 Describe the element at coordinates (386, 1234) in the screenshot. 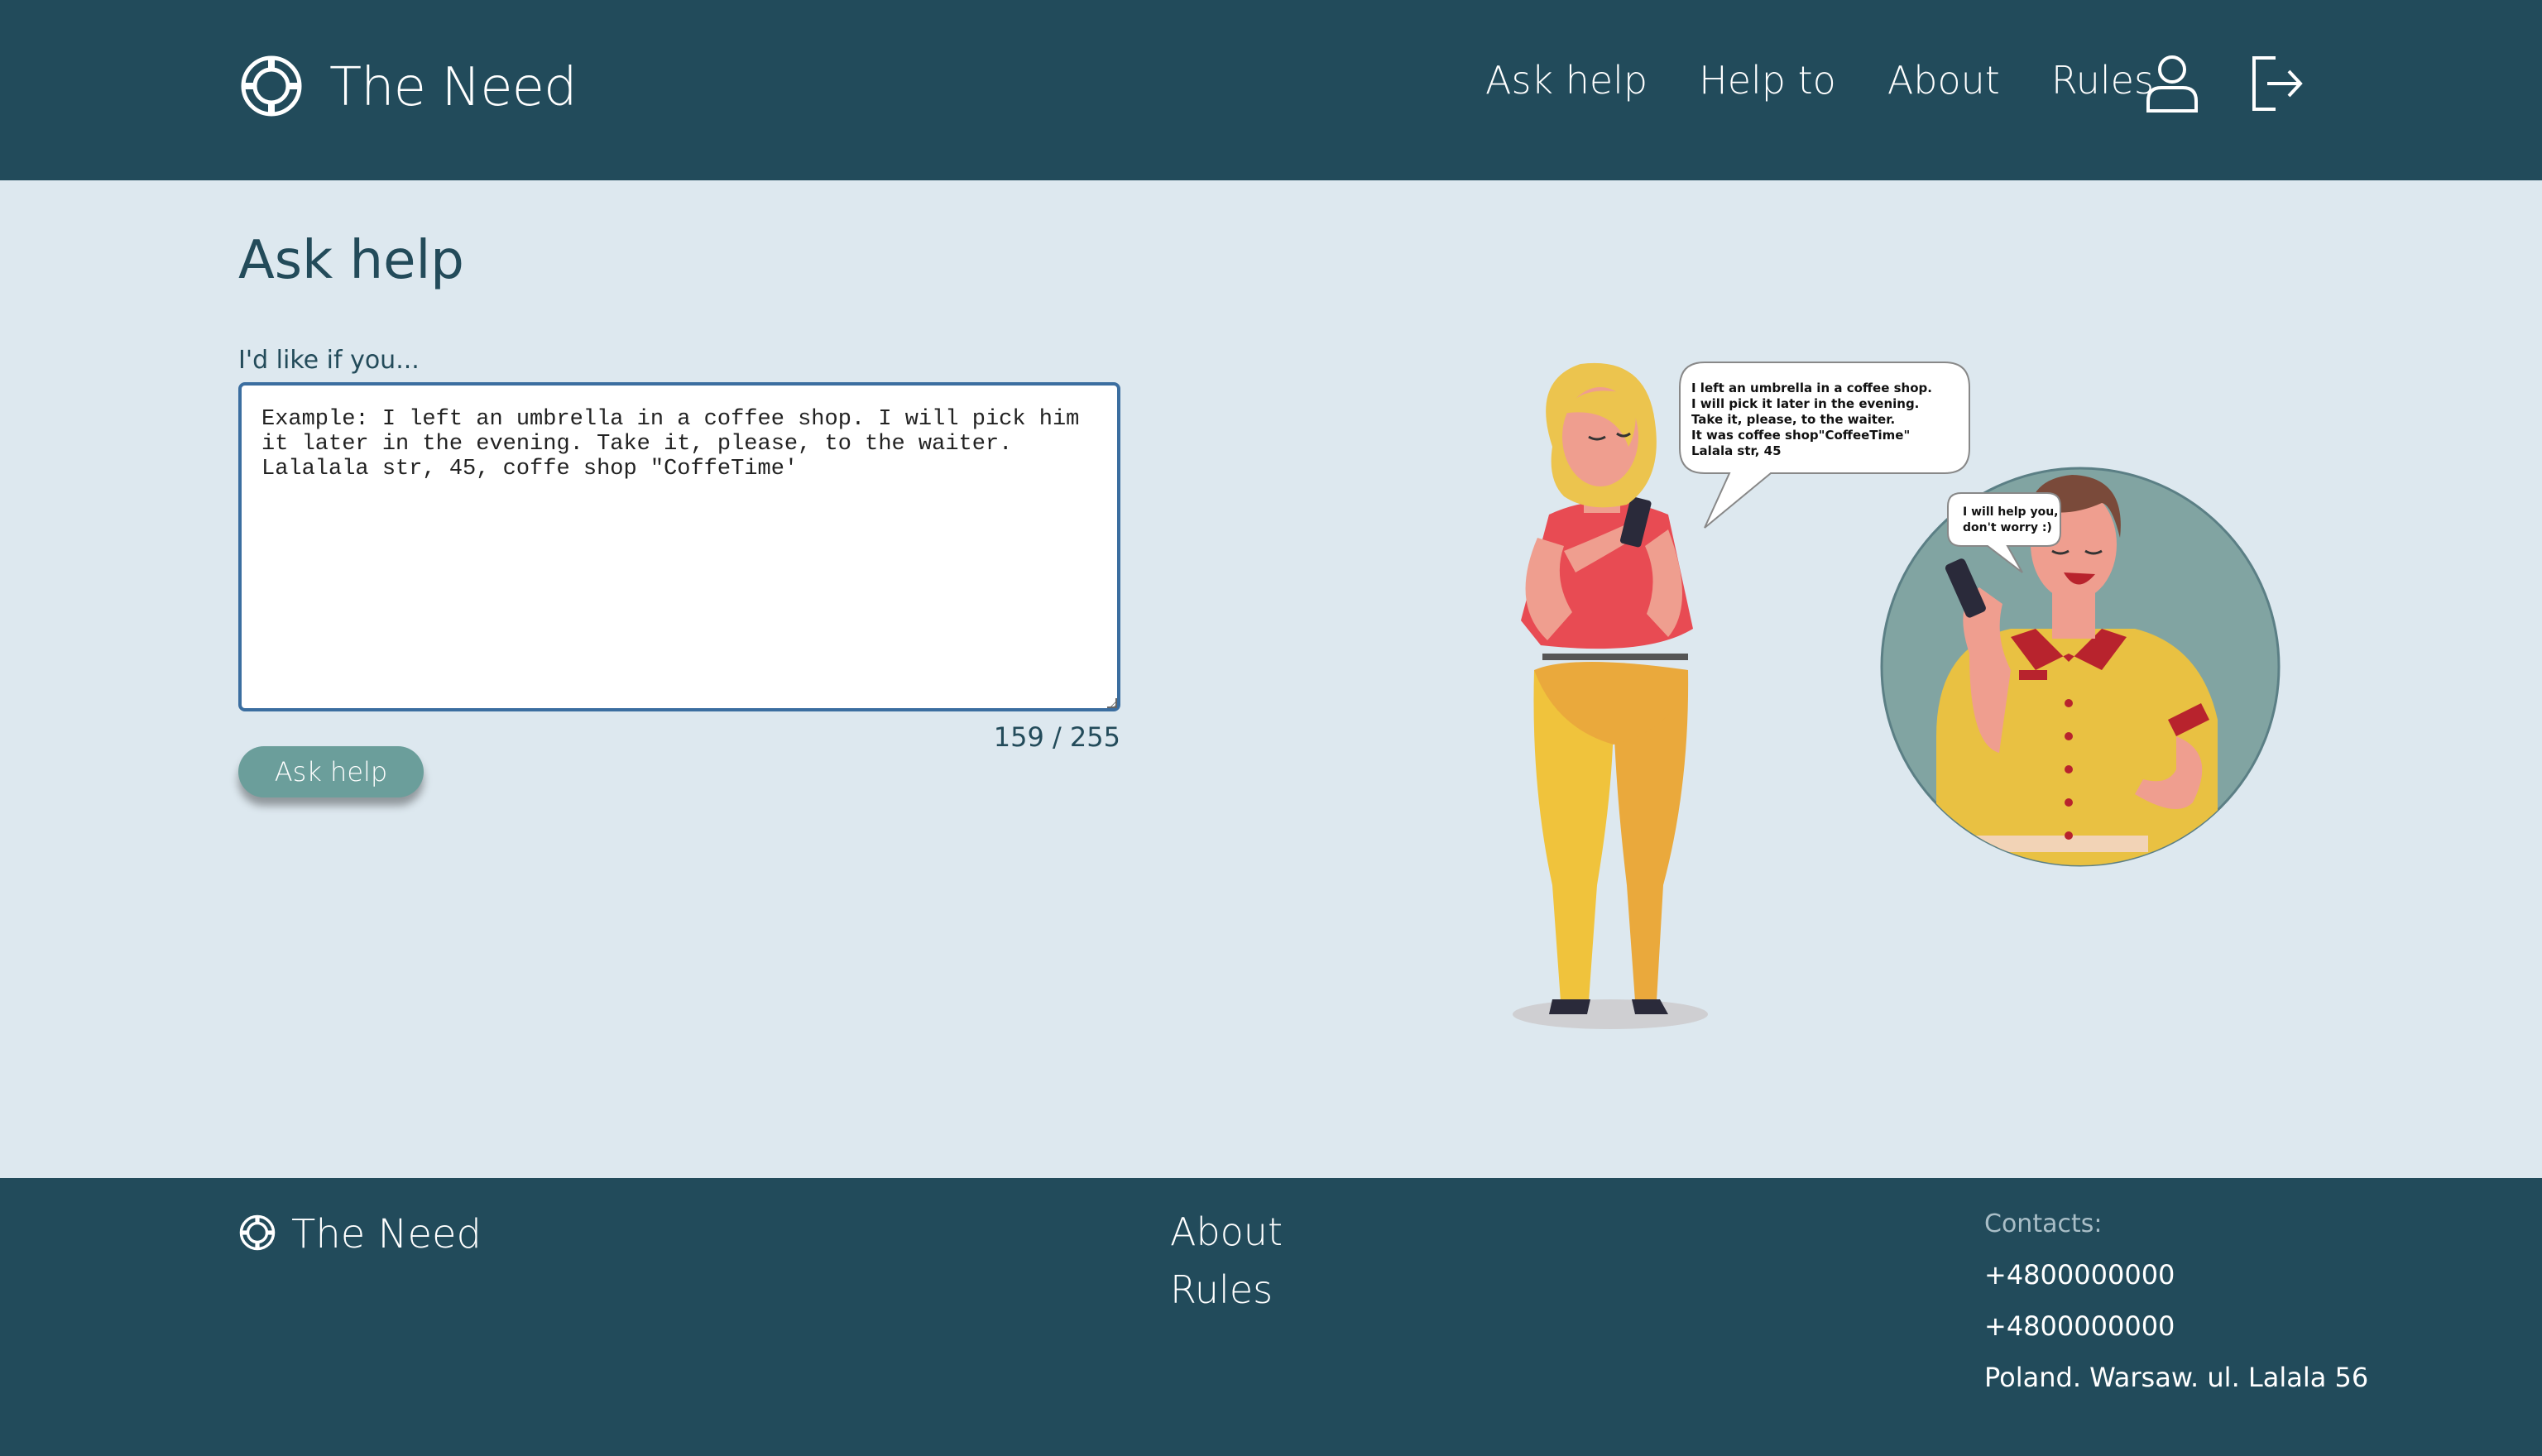

I see `footer-logo-text: The Need` at that location.